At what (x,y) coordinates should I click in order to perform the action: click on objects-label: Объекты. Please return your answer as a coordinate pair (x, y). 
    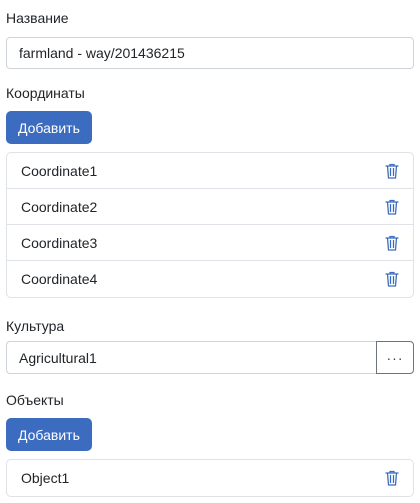
    Looking at the image, I should click on (35, 400).